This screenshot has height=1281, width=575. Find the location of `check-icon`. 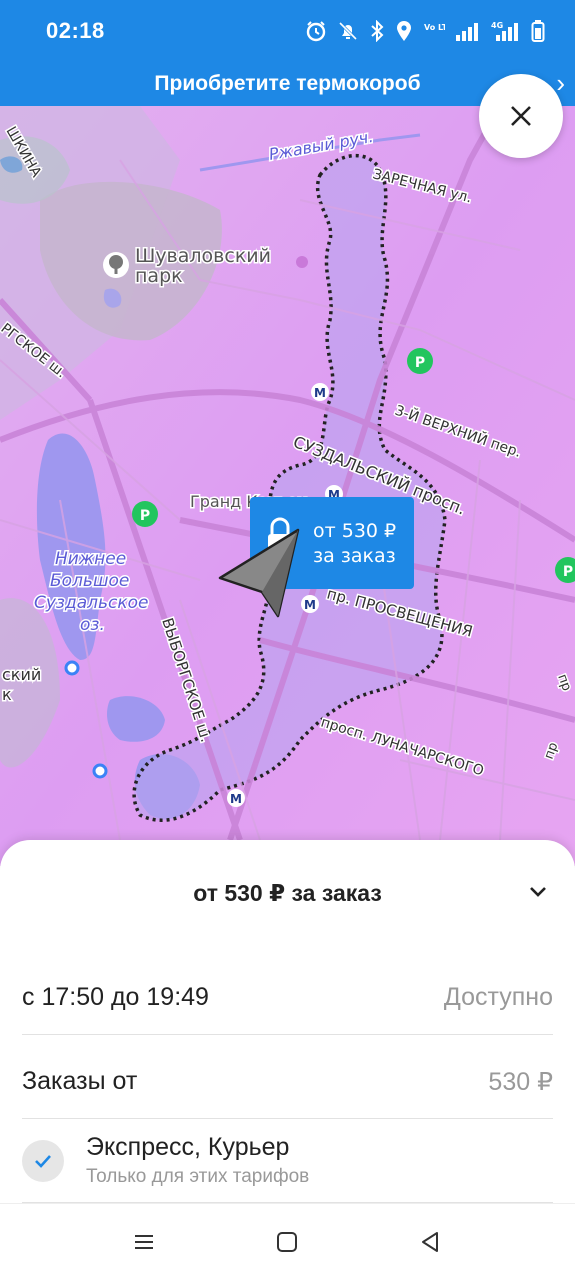

check-icon is located at coordinates (43, 1161).